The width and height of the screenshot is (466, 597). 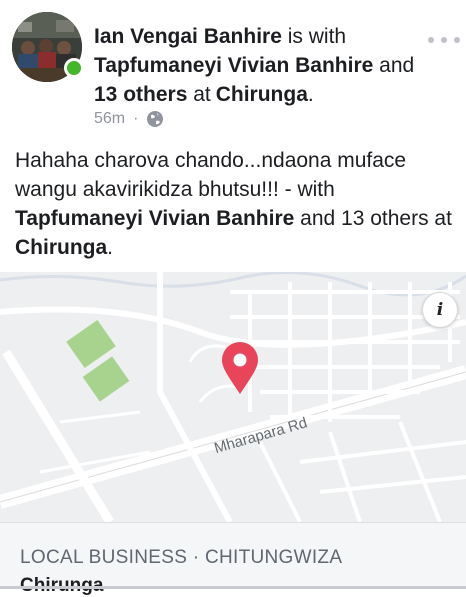 I want to click on map-info-button: i, so click(x=440, y=310).